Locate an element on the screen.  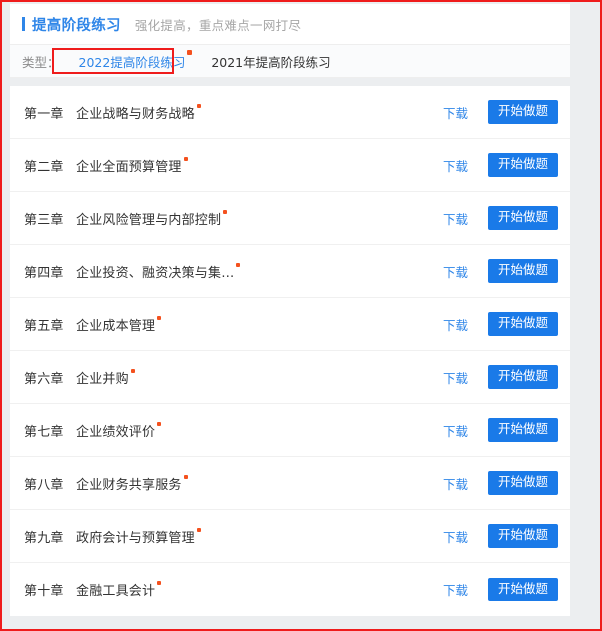
chapter-title-wrap: 政府会计与预算管理 is located at coordinates (259, 536).